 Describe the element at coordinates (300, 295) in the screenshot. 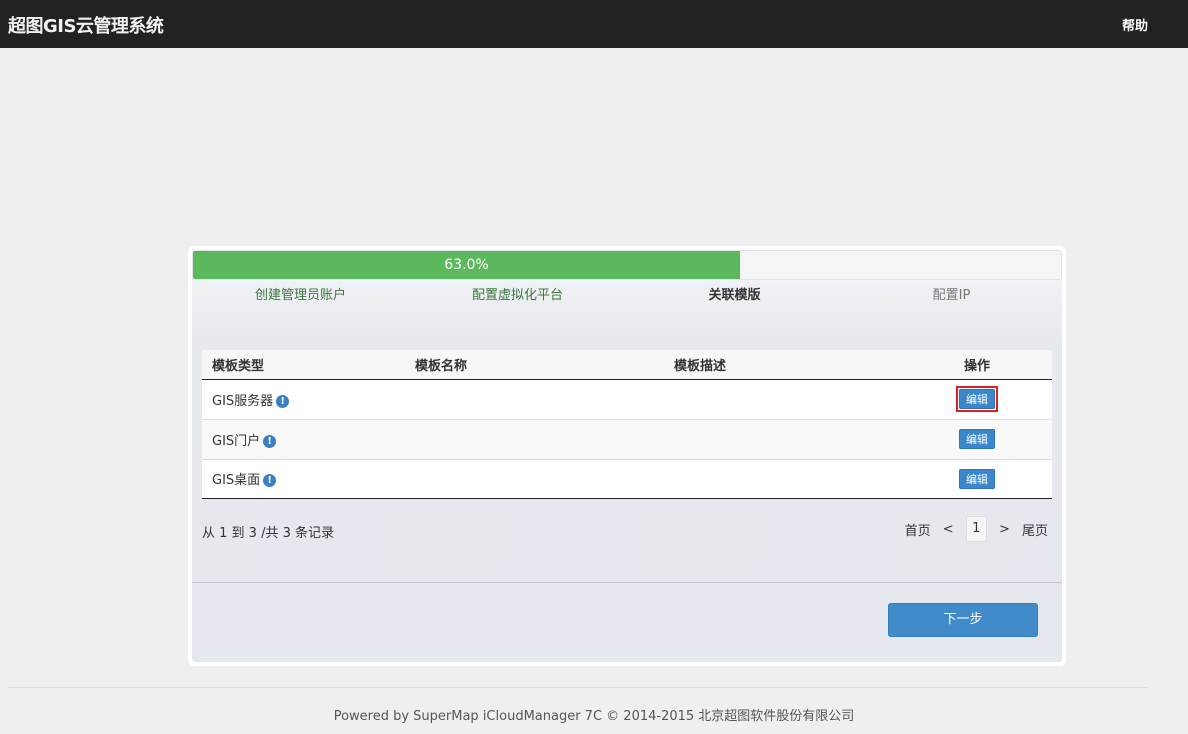

I see `step-create-admin: 创建管理员账户` at that location.